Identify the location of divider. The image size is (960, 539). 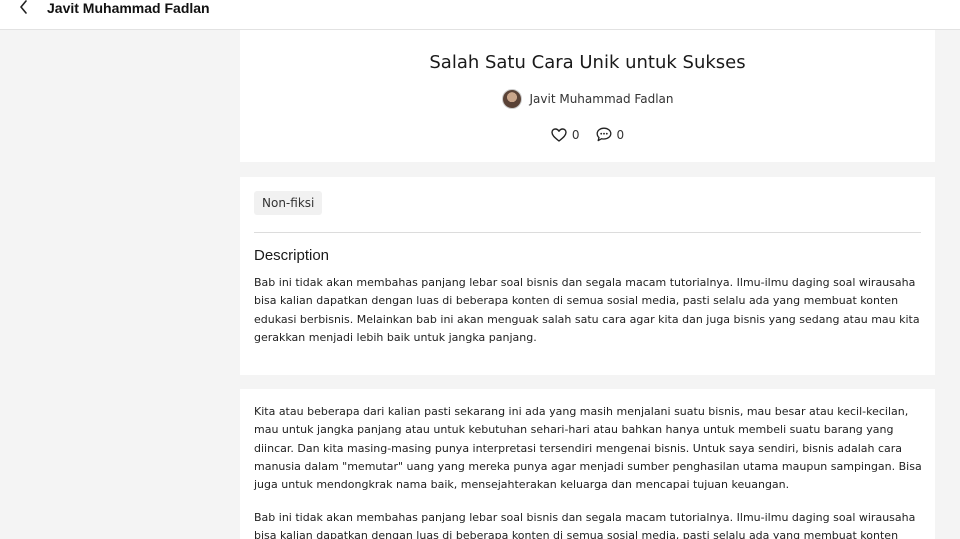
(587, 232).